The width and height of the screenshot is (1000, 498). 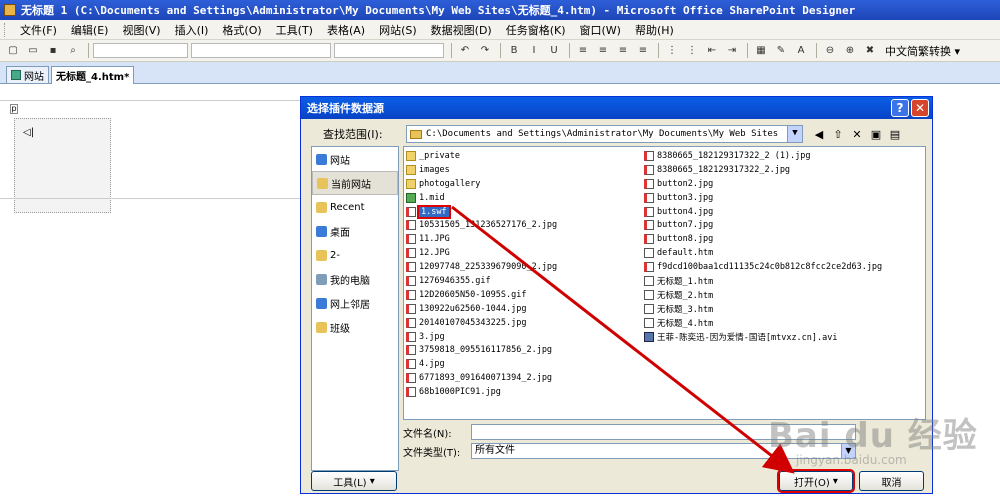 What do you see at coordinates (351, 185) in the screenshot?
I see `place-label: 当前网站` at bounding box center [351, 185].